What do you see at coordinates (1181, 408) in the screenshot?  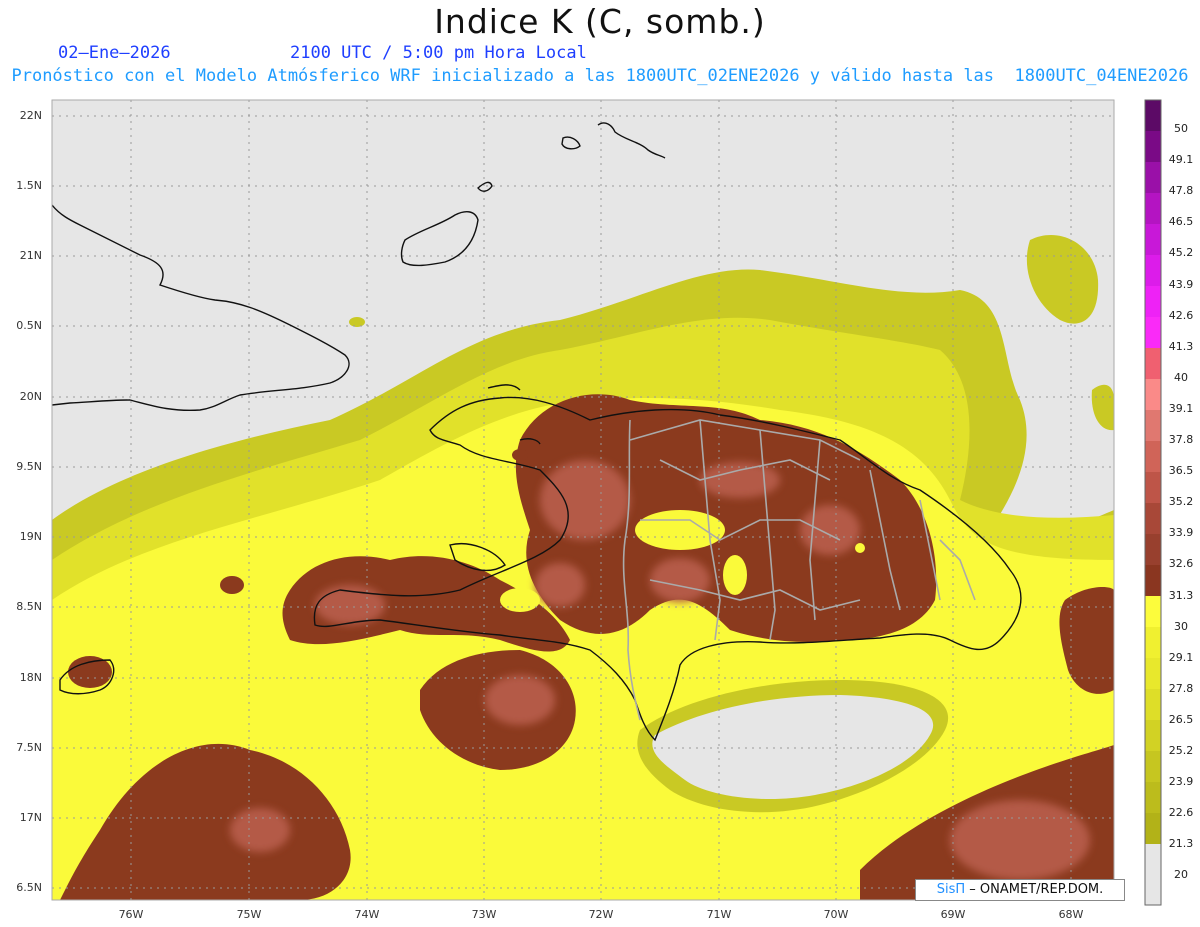 I see `legend-label: 39.1` at bounding box center [1181, 408].